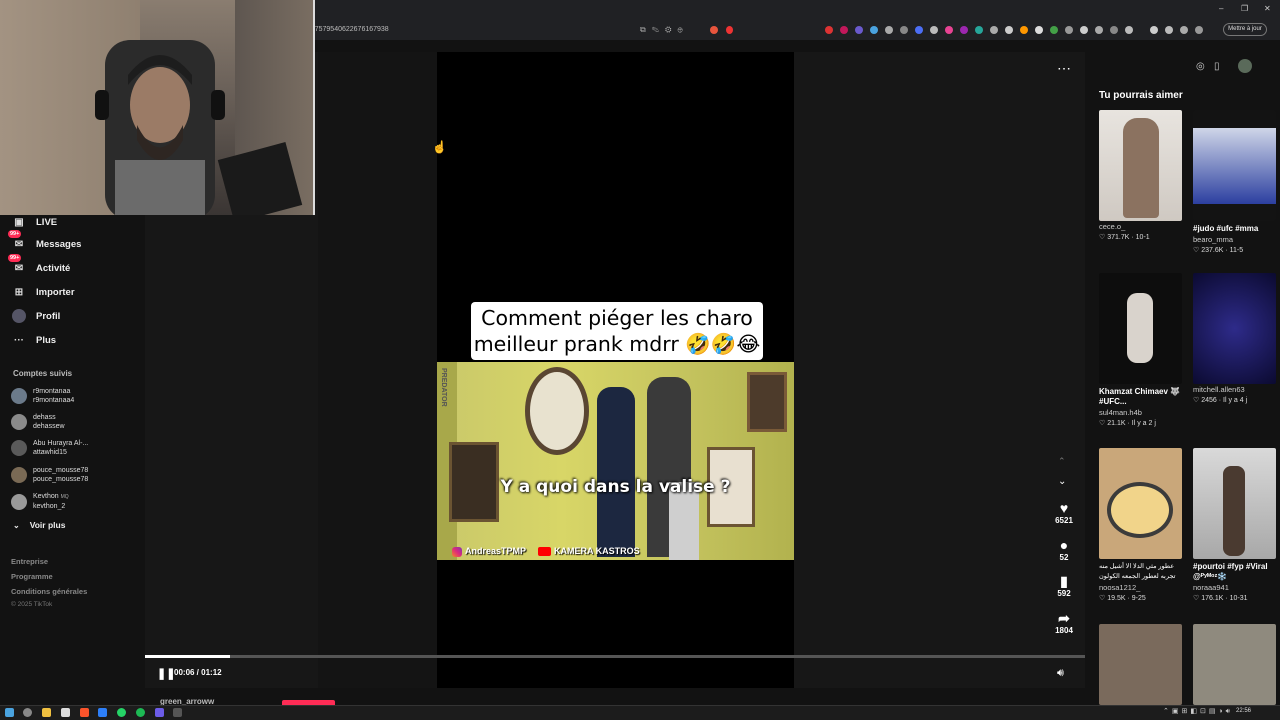  What do you see at coordinates (49, 475) in the screenshot?
I see `followed-account: pouce_mousse78 pouce_mousse78` at bounding box center [49, 475].